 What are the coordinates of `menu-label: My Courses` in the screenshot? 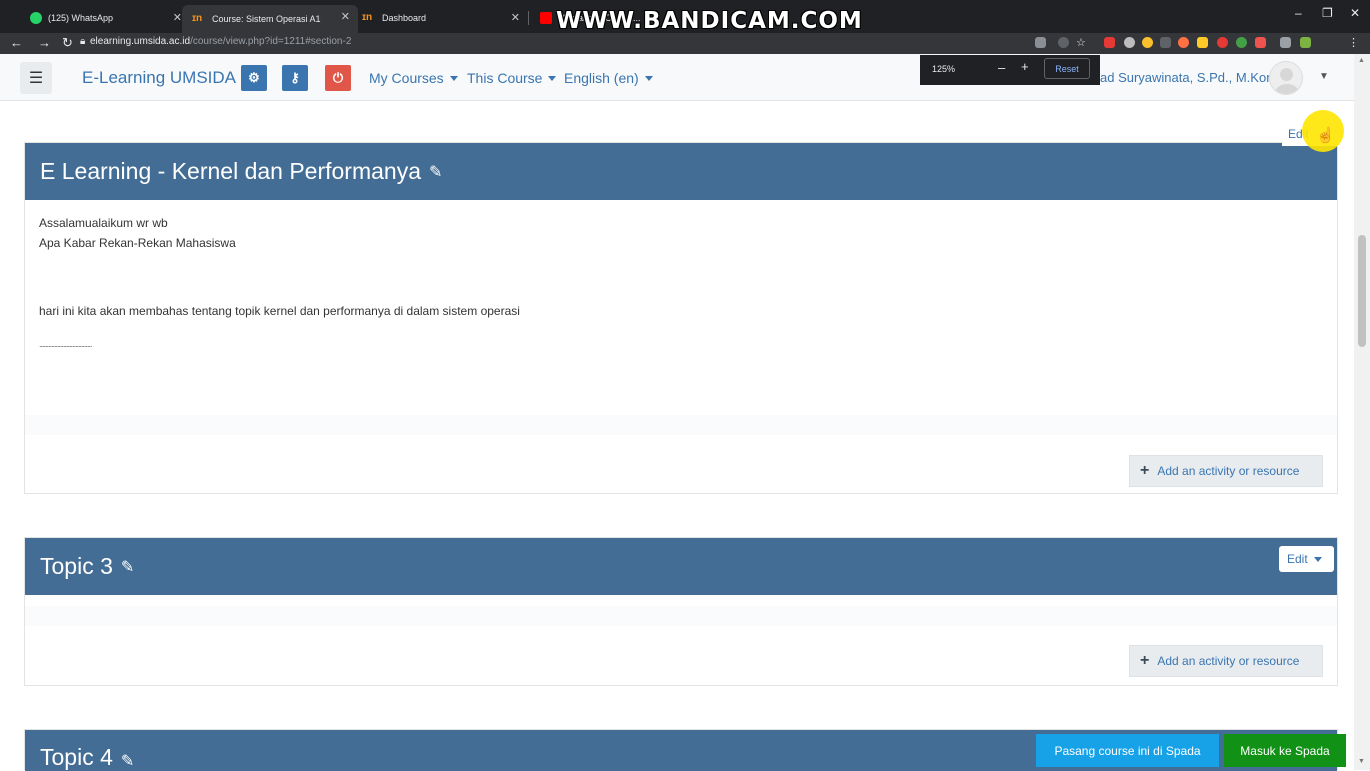 It's located at (406, 78).